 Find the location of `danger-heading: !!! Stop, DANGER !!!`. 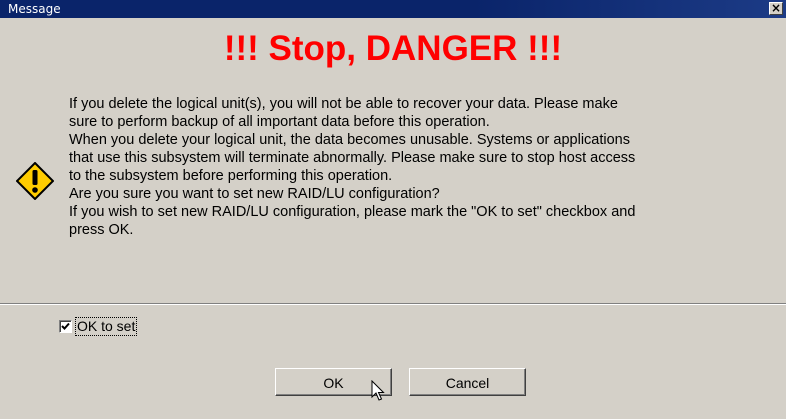

danger-heading: !!! Stop, DANGER !!! is located at coordinates (393, 48).